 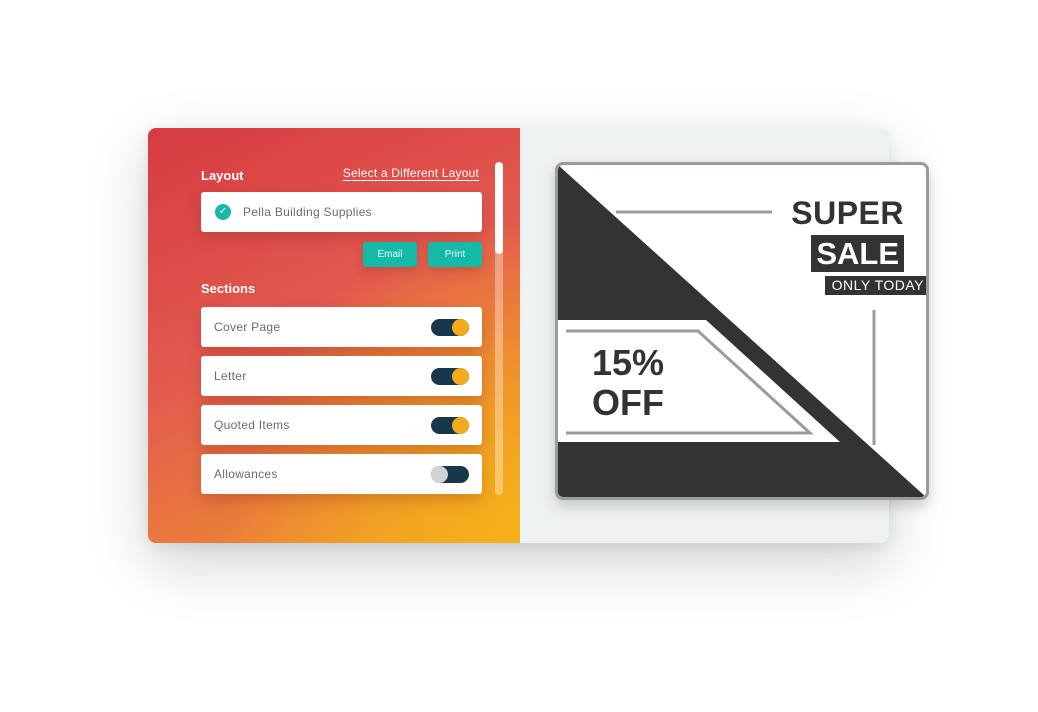 What do you see at coordinates (341, 474) in the screenshot?
I see `section-item-allowances: Allowances` at bounding box center [341, 474].